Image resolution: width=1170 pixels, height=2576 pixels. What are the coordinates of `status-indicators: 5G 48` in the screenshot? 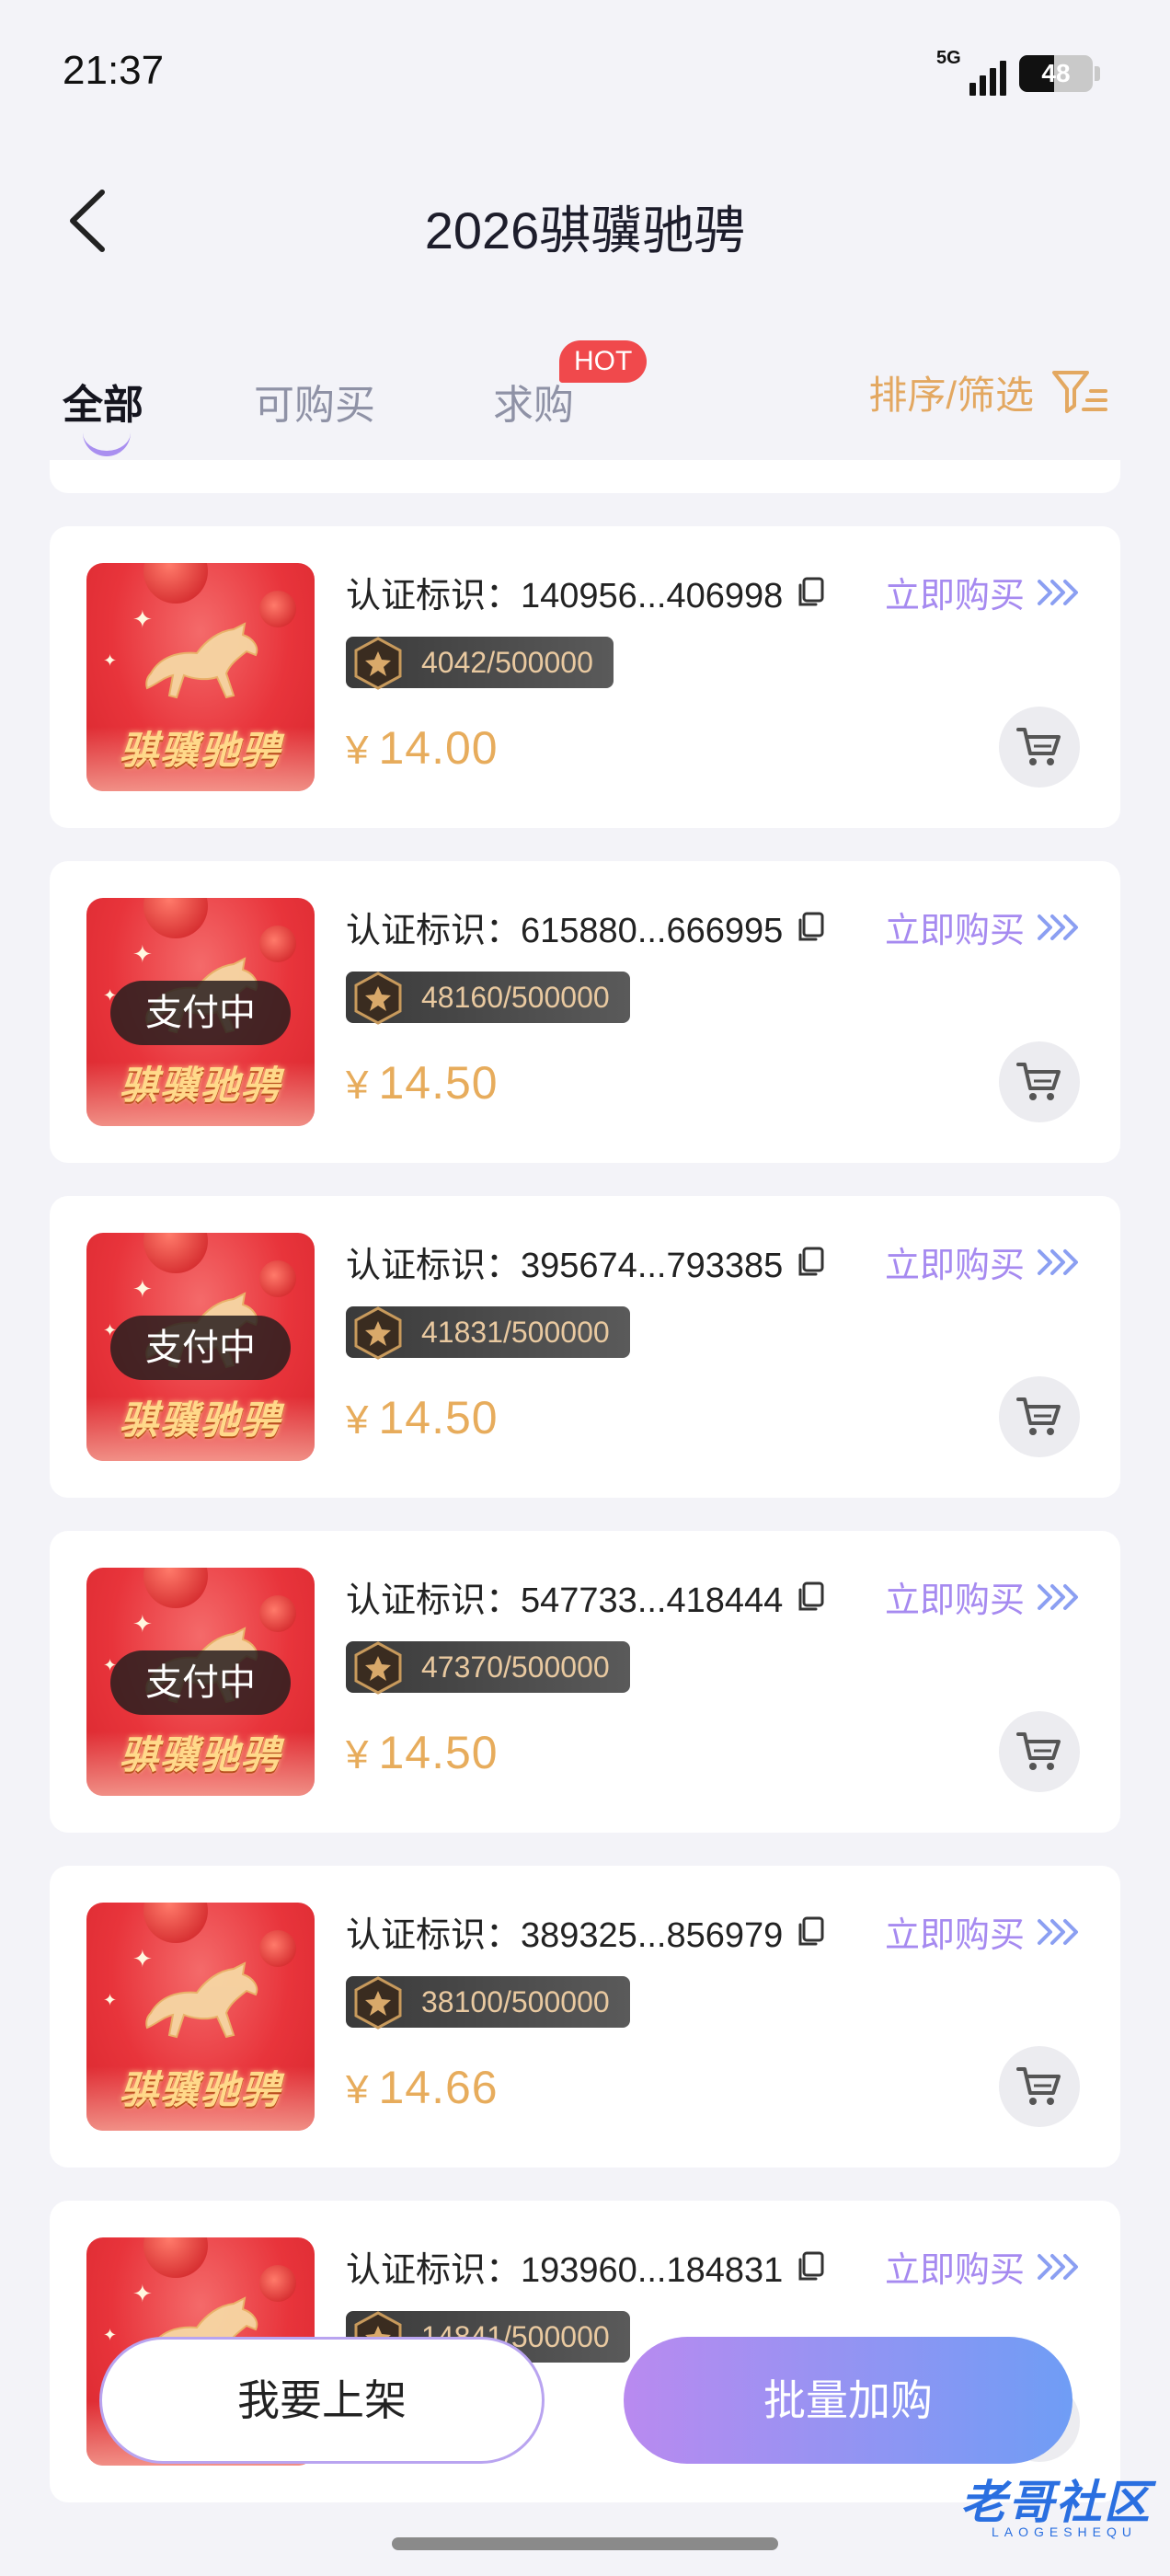 It's located at (1018, 72).